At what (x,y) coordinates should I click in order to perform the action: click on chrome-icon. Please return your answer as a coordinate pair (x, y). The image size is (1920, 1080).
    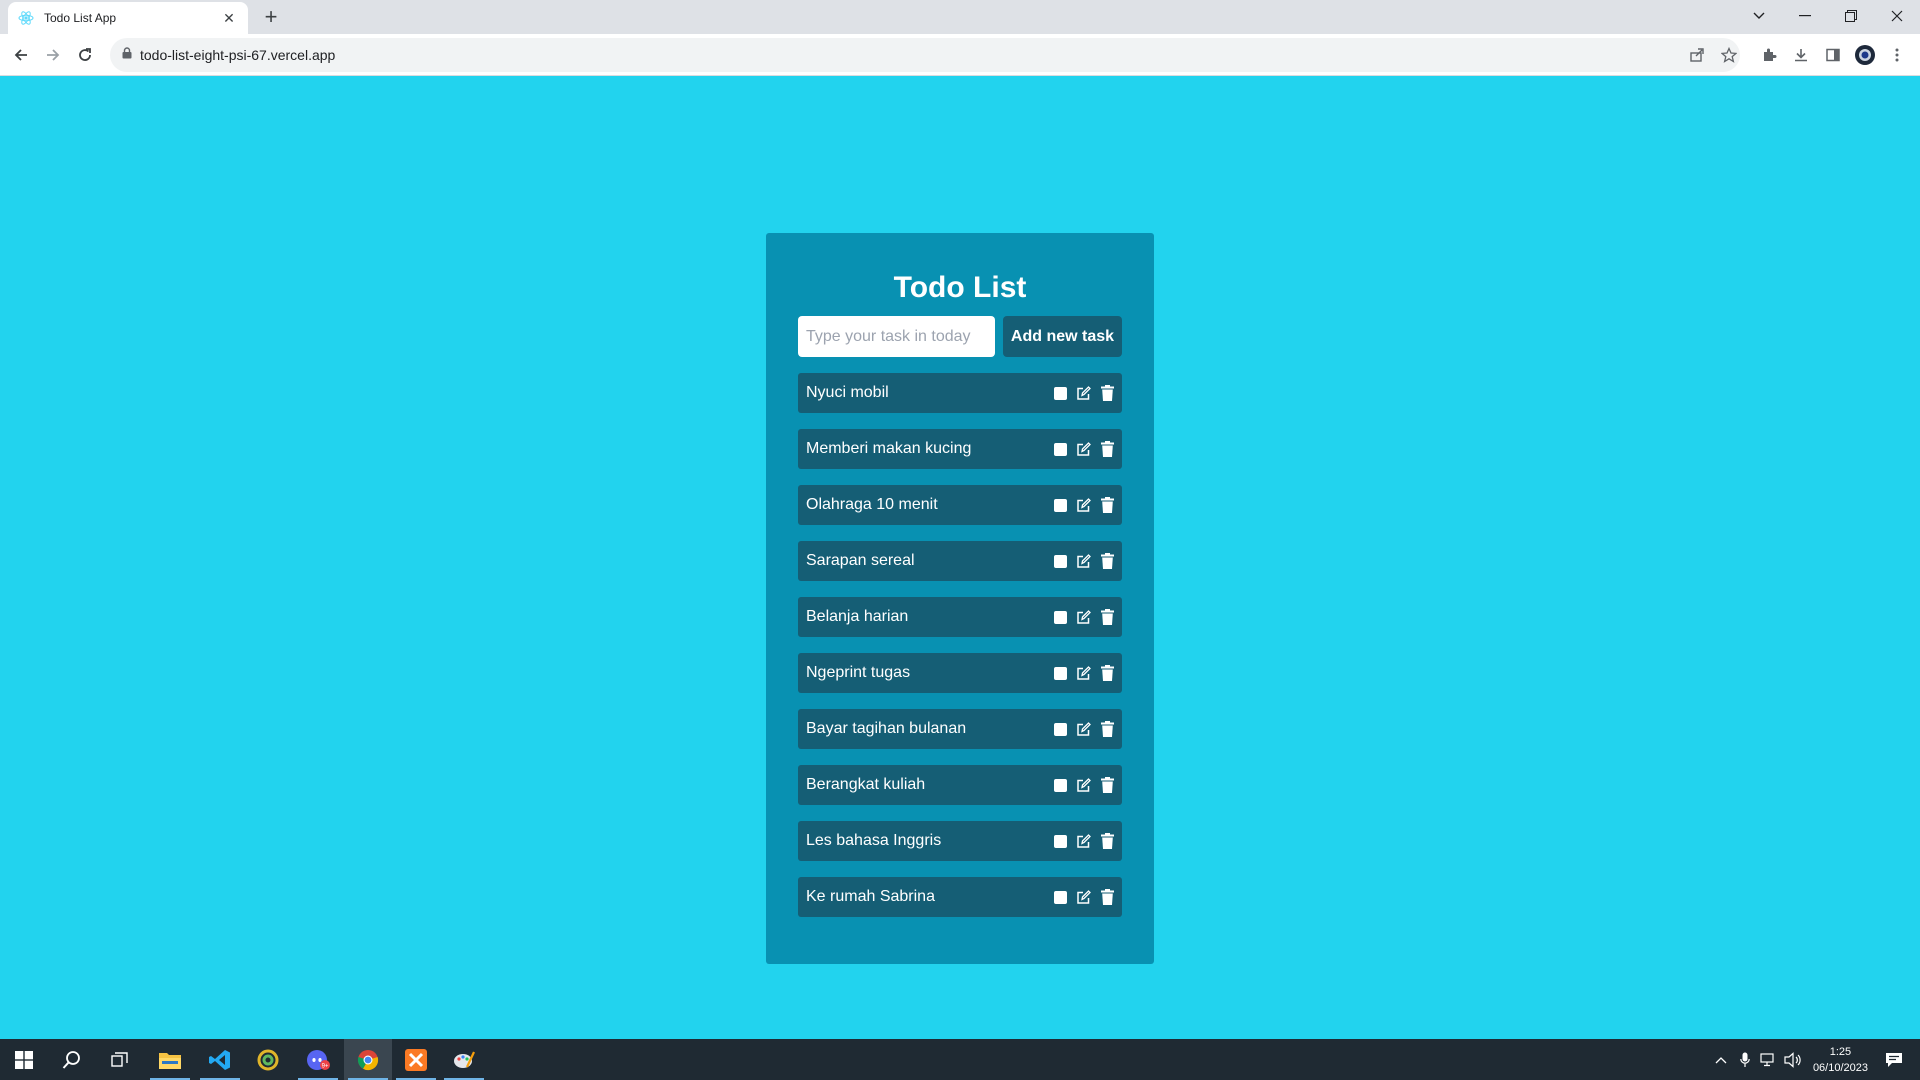
    Looking at the image, I should click on (368, 1059).